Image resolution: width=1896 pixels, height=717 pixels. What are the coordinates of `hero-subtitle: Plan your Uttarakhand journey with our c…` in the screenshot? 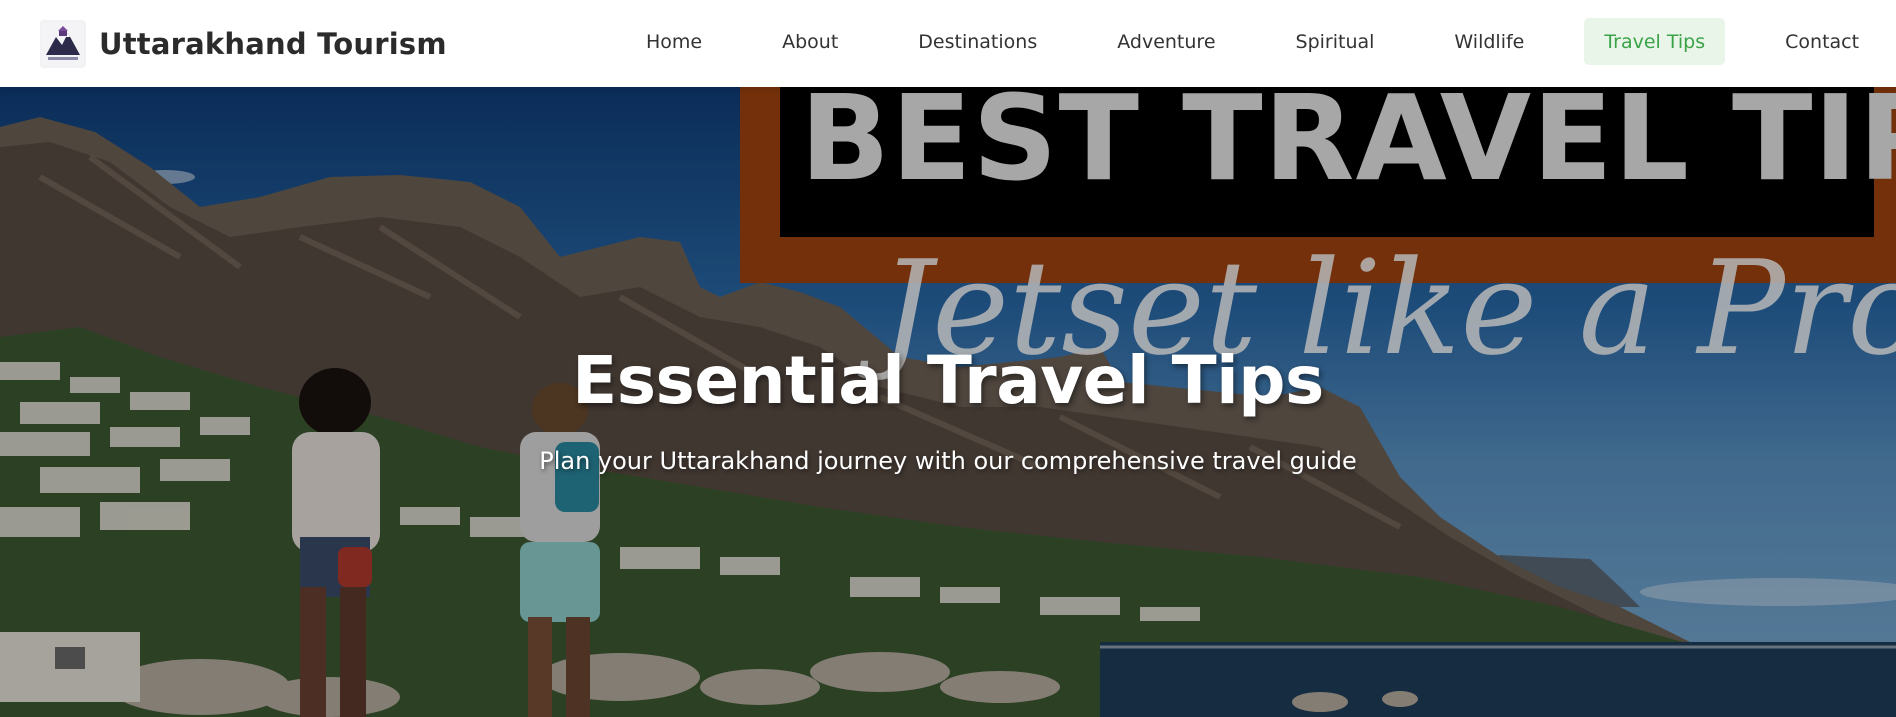 It's located at (948, 461).